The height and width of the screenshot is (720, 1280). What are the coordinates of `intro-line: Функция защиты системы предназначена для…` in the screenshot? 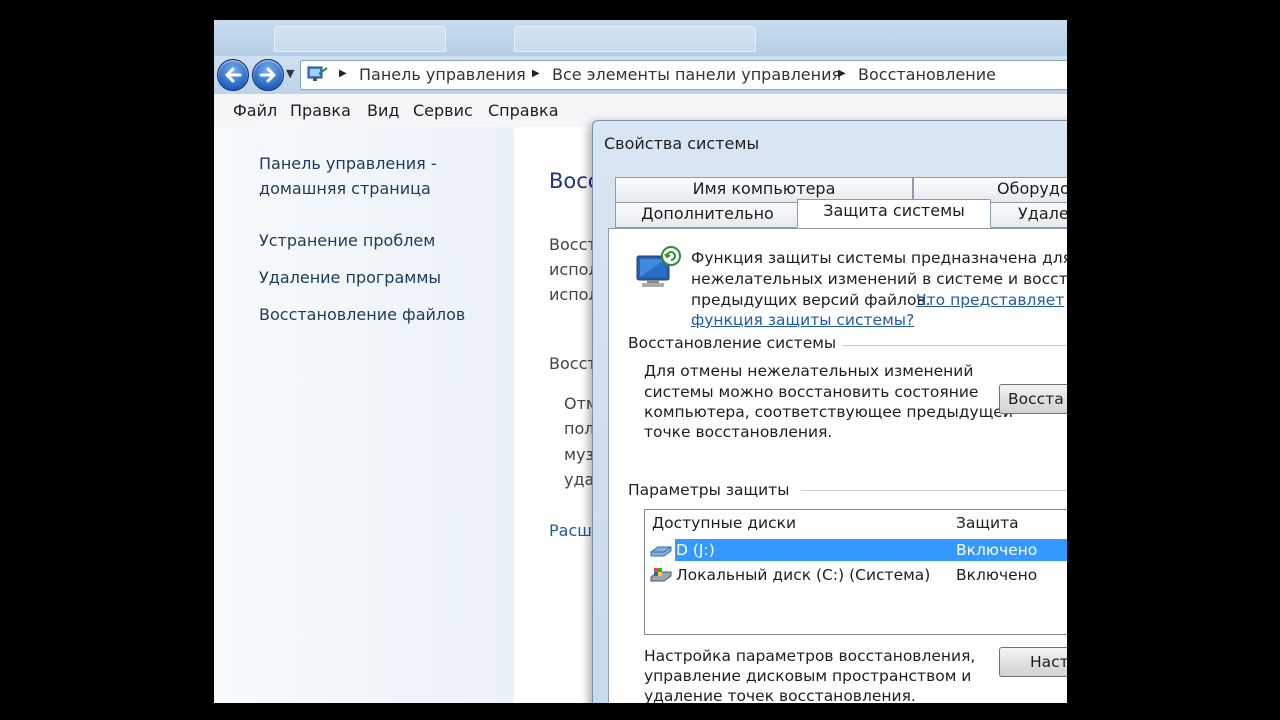 It's located at (879, 258).